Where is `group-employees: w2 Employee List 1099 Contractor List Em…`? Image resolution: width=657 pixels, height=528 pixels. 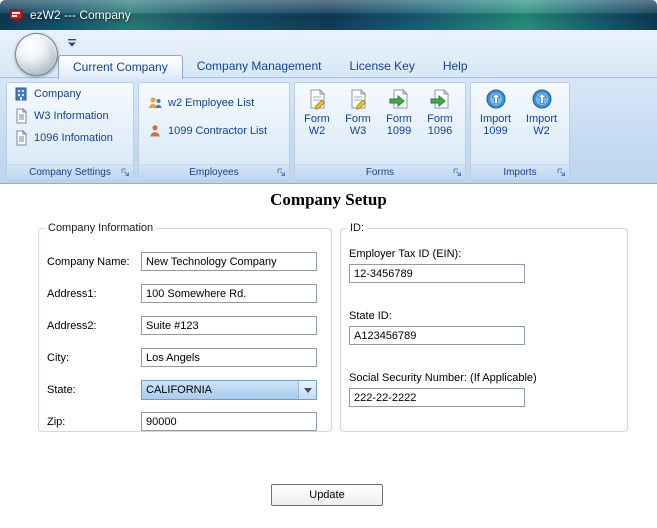
group-employees: w2 Employee List 1099 Contractor List Em… is located at coordinates (214, 131).